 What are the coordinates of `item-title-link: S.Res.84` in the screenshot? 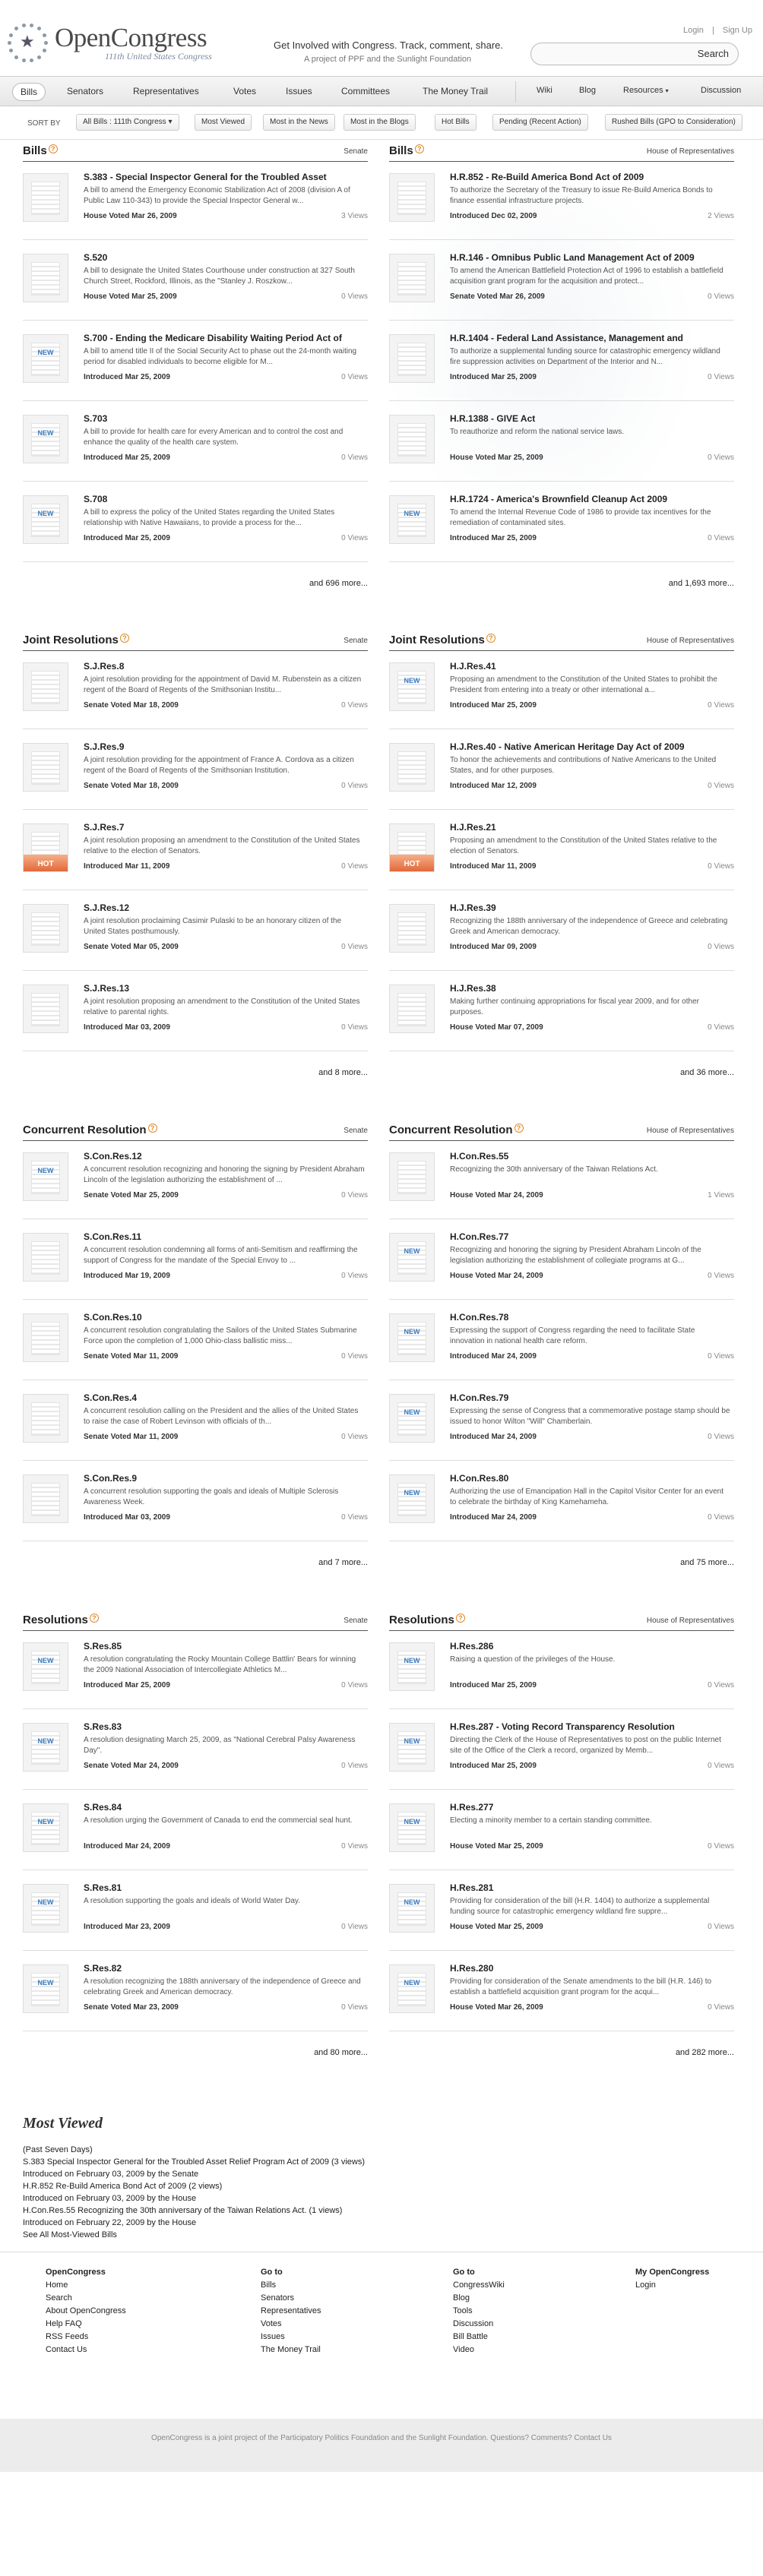 It's located at (224, 1807).